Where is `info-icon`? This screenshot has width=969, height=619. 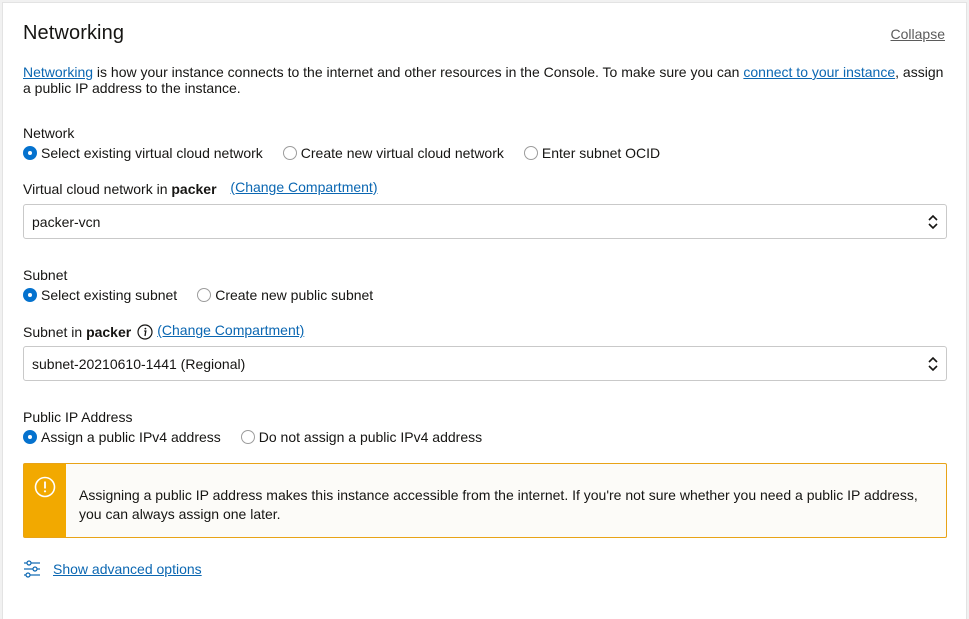
info-icon is located at coordinates (145, 332).